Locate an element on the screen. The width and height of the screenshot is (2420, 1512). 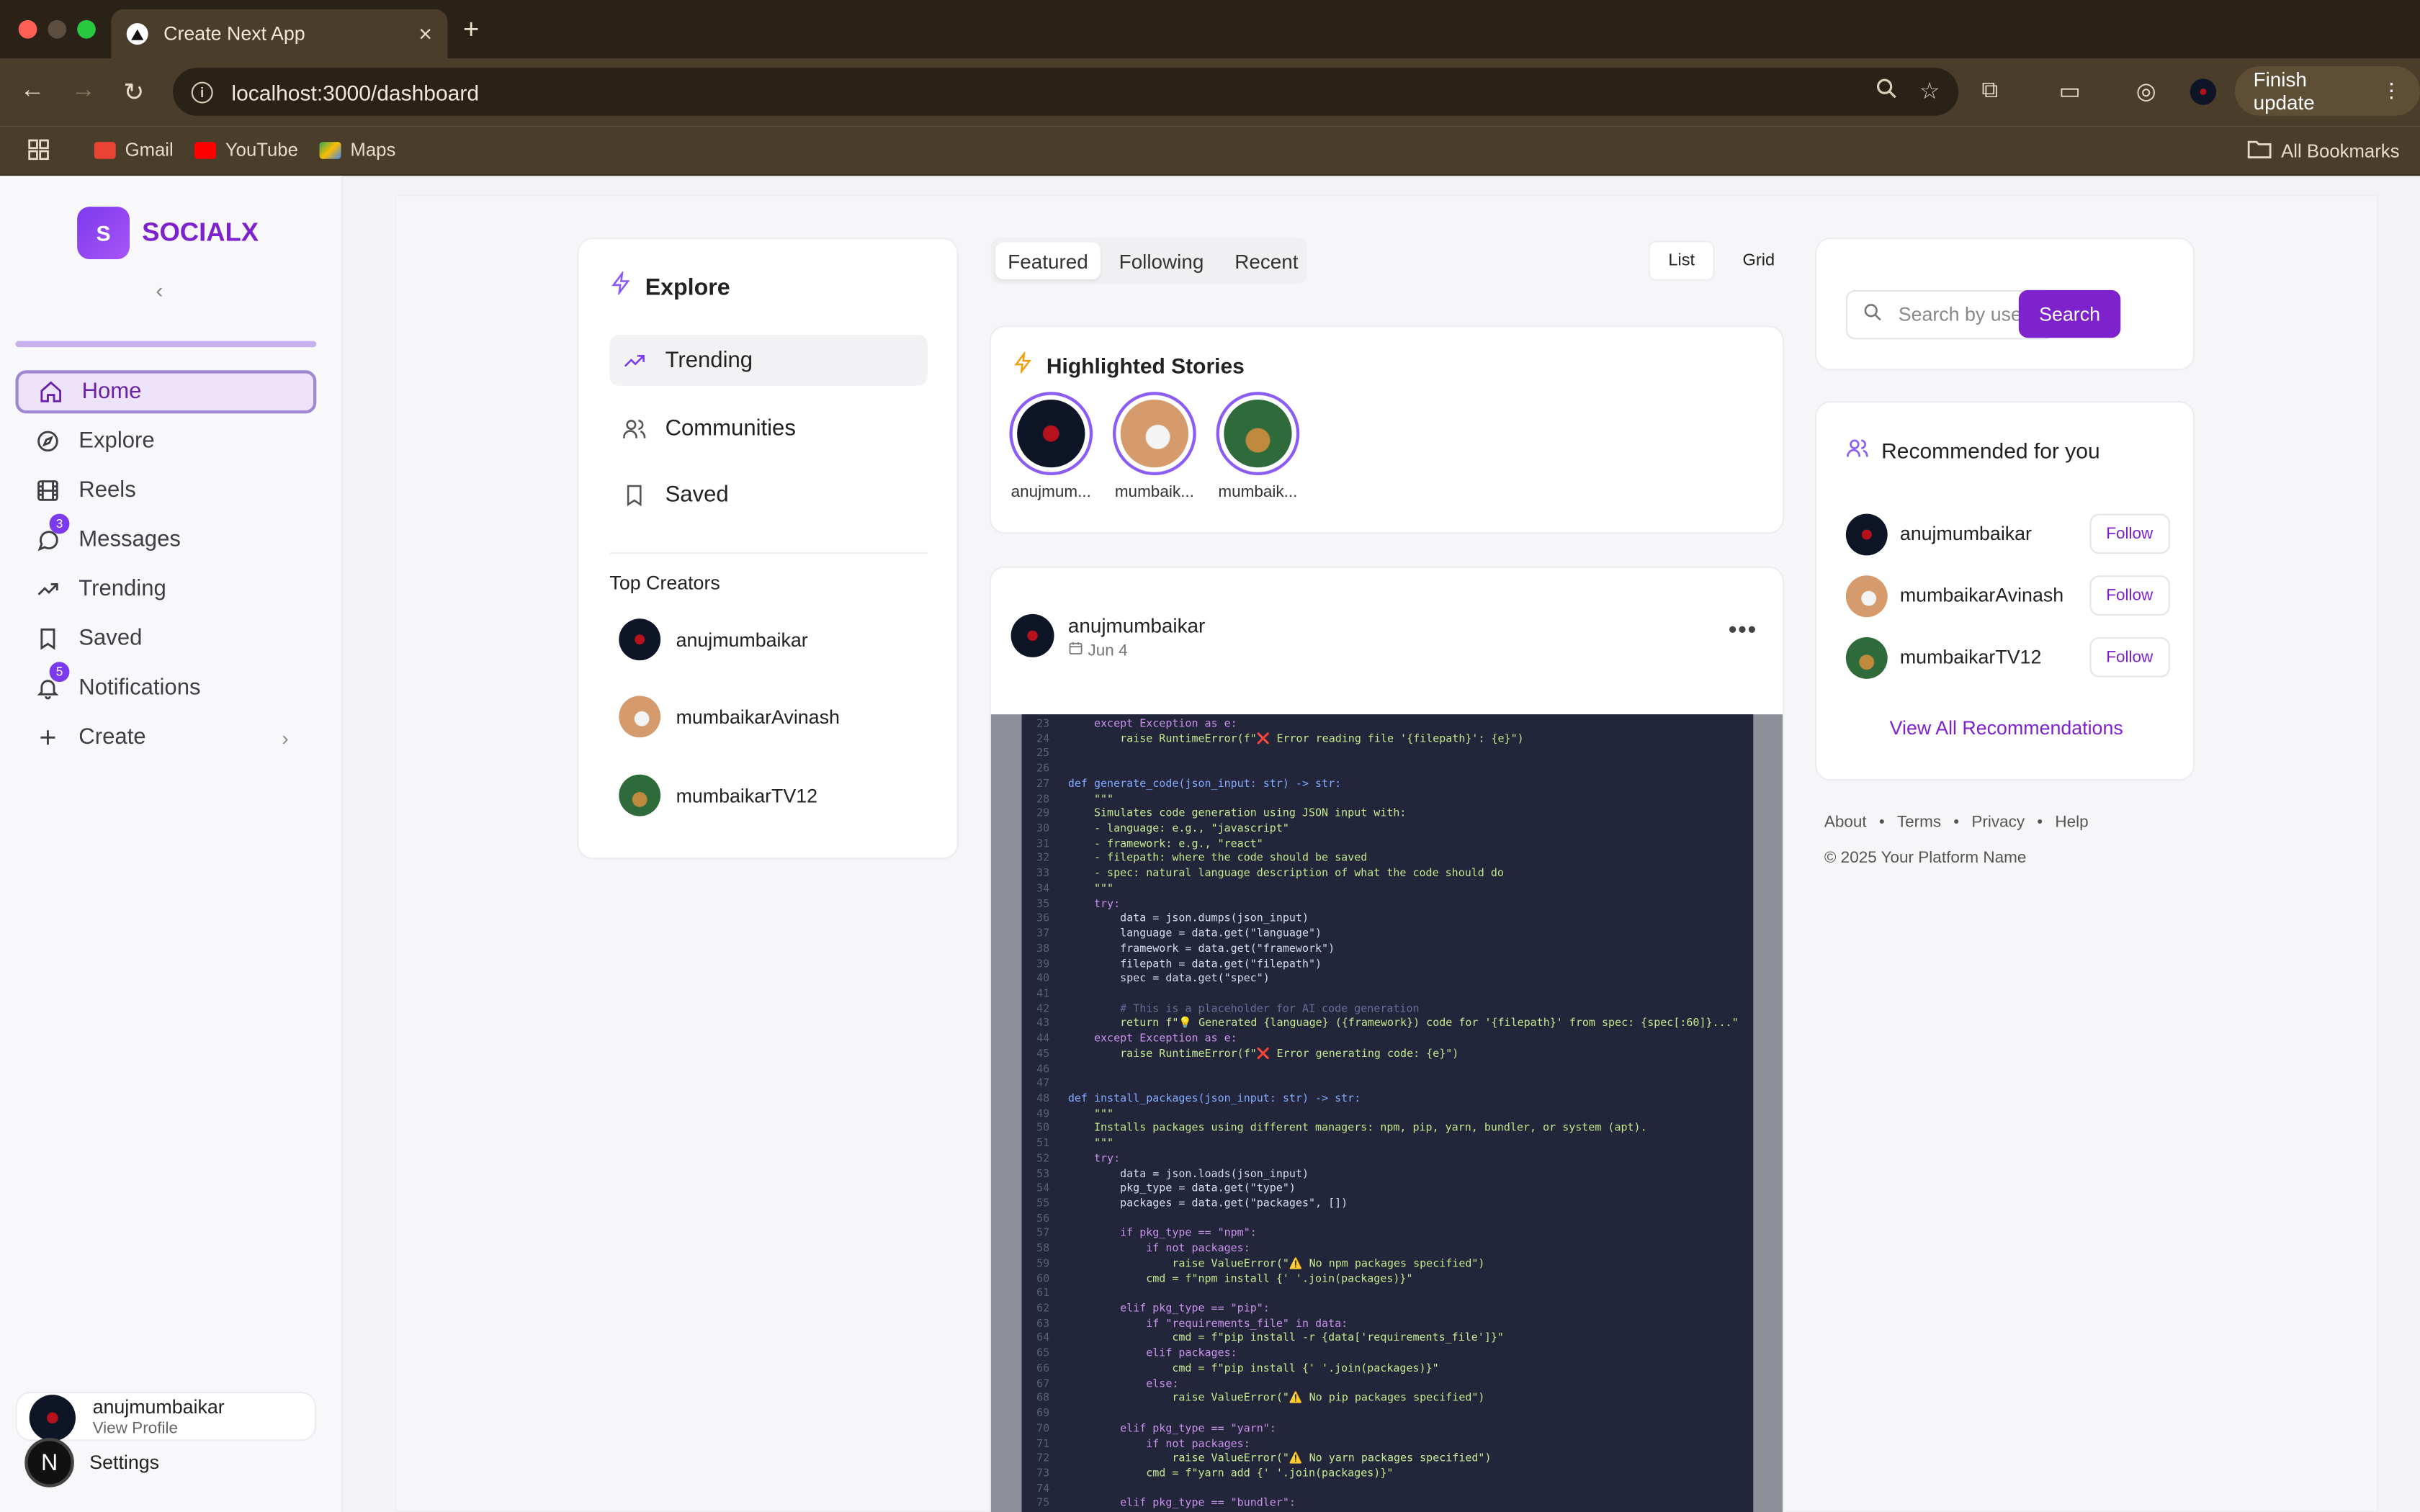
site-info-icon: i is located at coordinates (202, 92).